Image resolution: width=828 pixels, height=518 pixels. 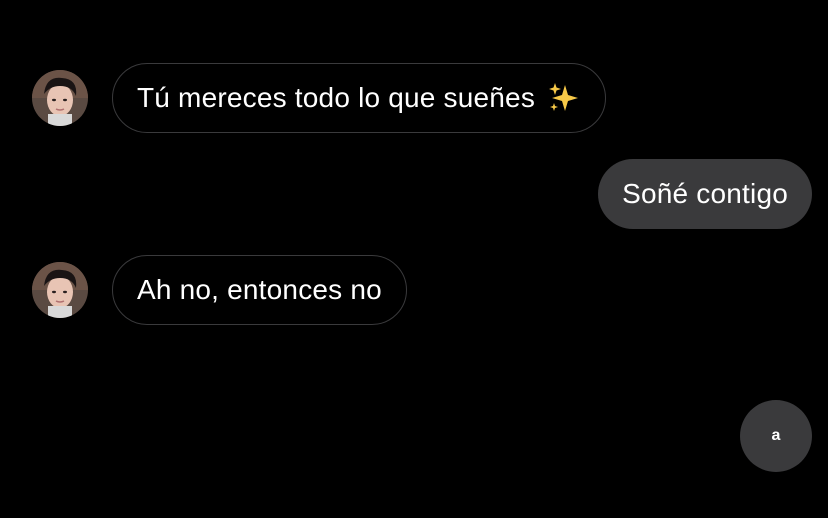 I want to click on message-bubble-sent: Soñé contigo, so click(x=705, y=194).